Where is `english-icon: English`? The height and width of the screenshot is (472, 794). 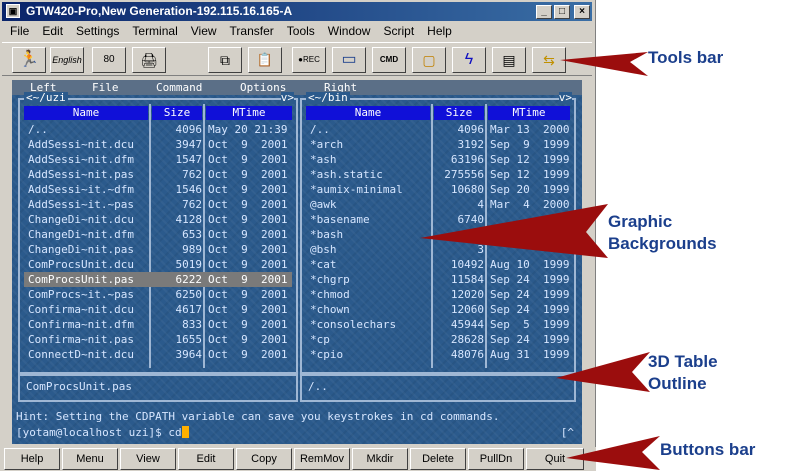 english-icon: English is located at coordinates (67, 60).